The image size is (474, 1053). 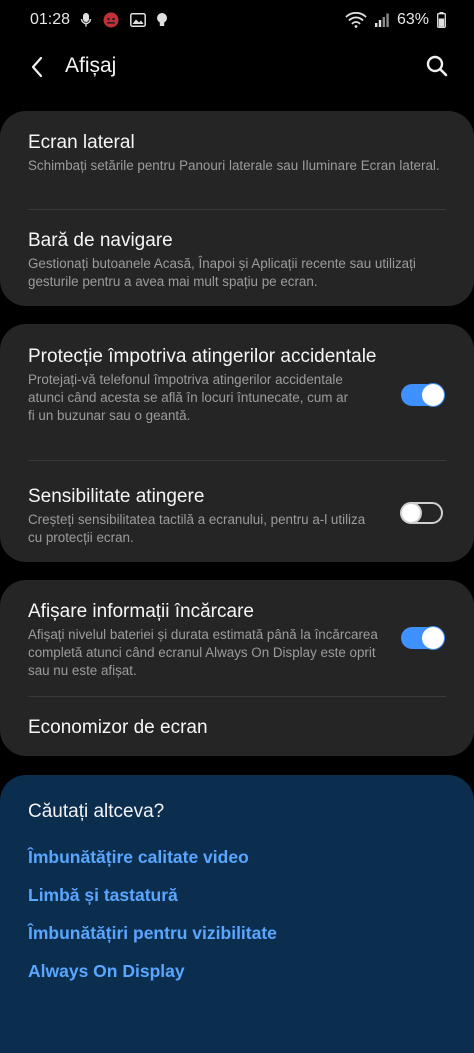 I want to click on app-notification-icon, so click(x=111, y=20).